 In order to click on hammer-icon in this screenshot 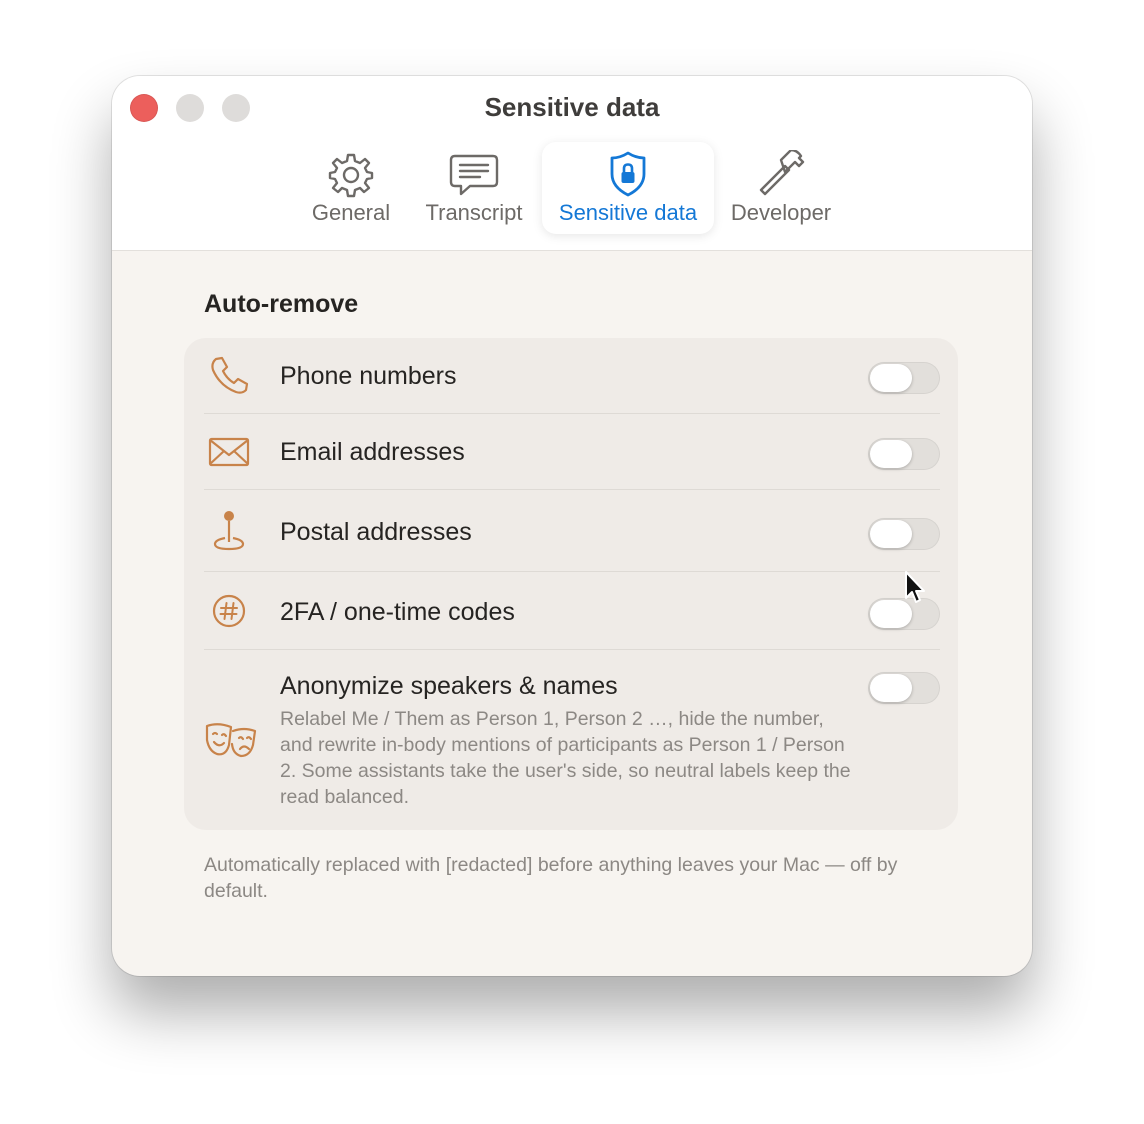, I will do `click(782, 173)`.